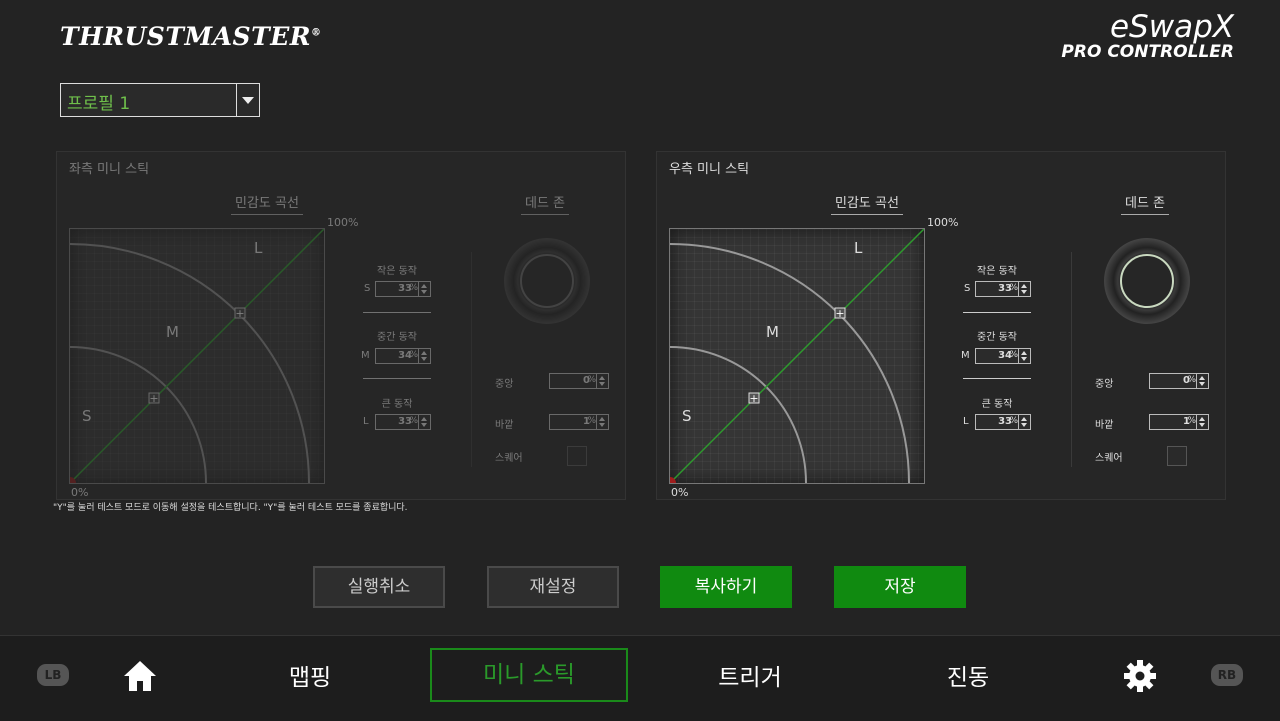 Image resolution: width=1280 pixels, height=721 pixels. Describe the element at coordinates (1147, 52) in the screenshot. I see `product-subtitle: PRO CONTROLLER` at that location.